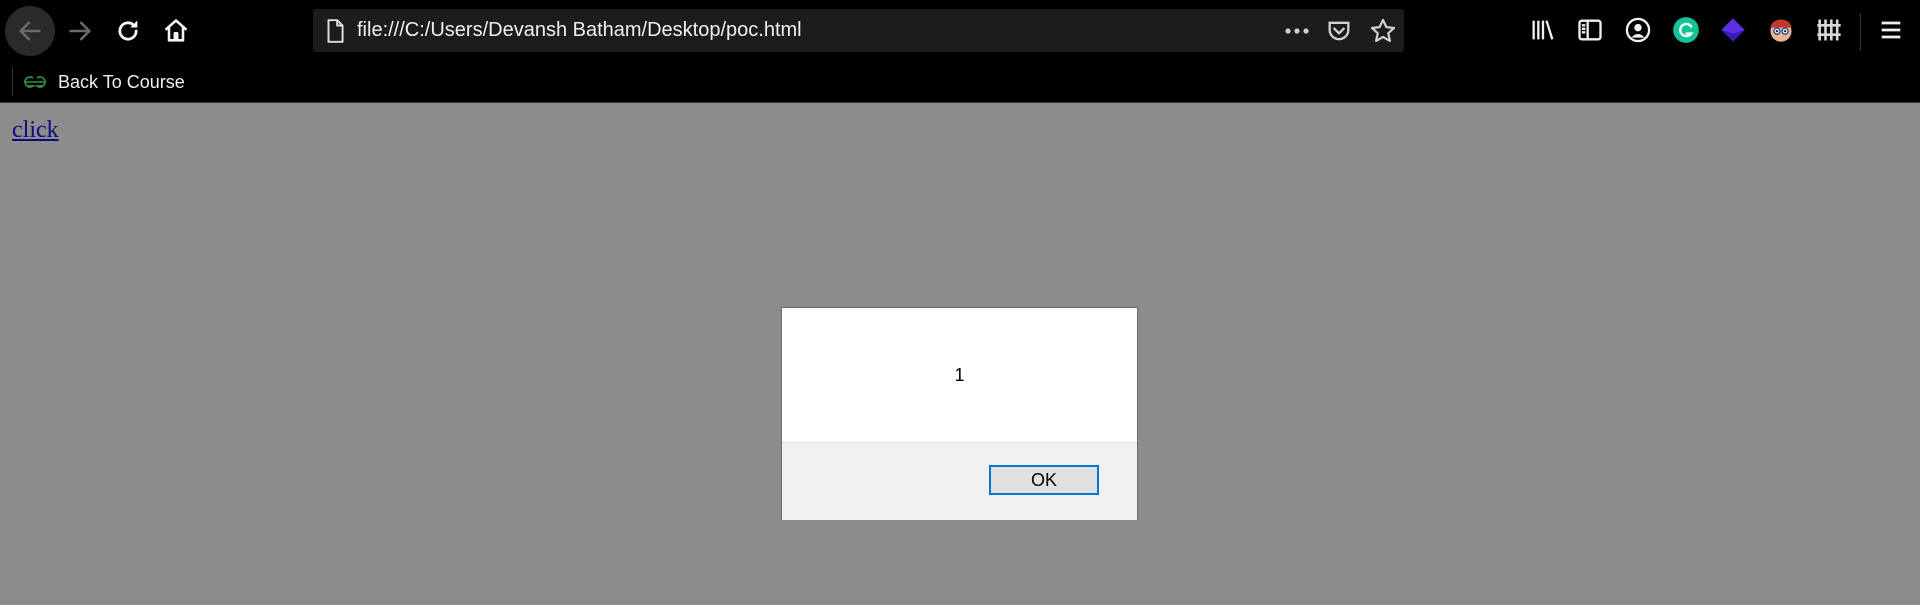  I want to click on dialog-footer: OK, so click(959, 481).